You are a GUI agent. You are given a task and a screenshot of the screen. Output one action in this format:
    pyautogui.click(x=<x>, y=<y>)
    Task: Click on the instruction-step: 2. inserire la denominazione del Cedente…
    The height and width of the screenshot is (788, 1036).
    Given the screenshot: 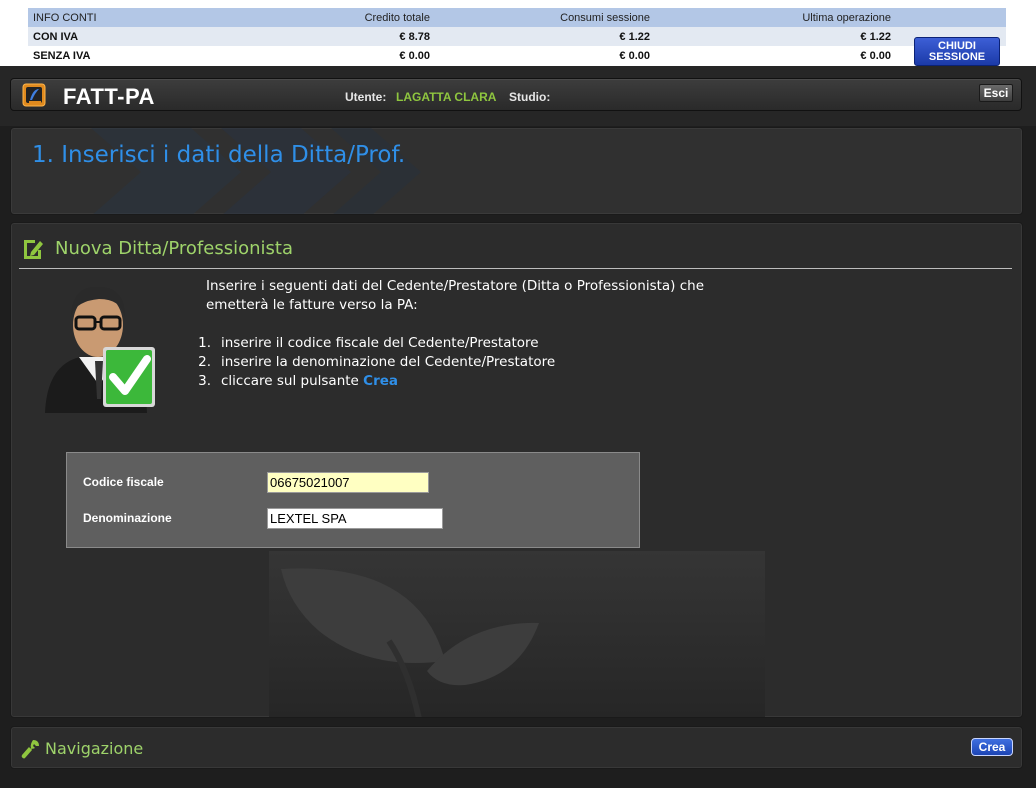 What is the action you would take?
    pyautogui.click(x=482, y=362)
    